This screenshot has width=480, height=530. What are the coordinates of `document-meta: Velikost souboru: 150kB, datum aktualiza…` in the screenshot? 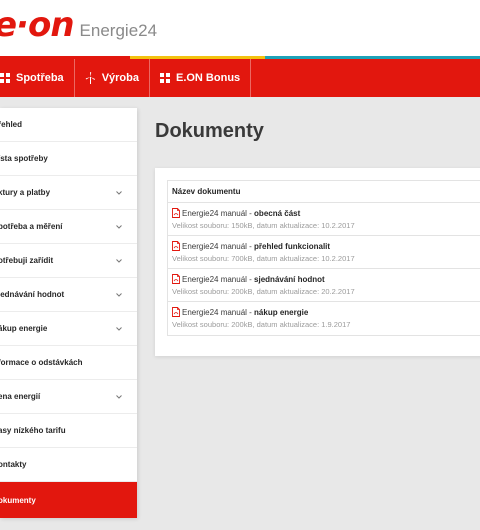 It's located at (263, 225).